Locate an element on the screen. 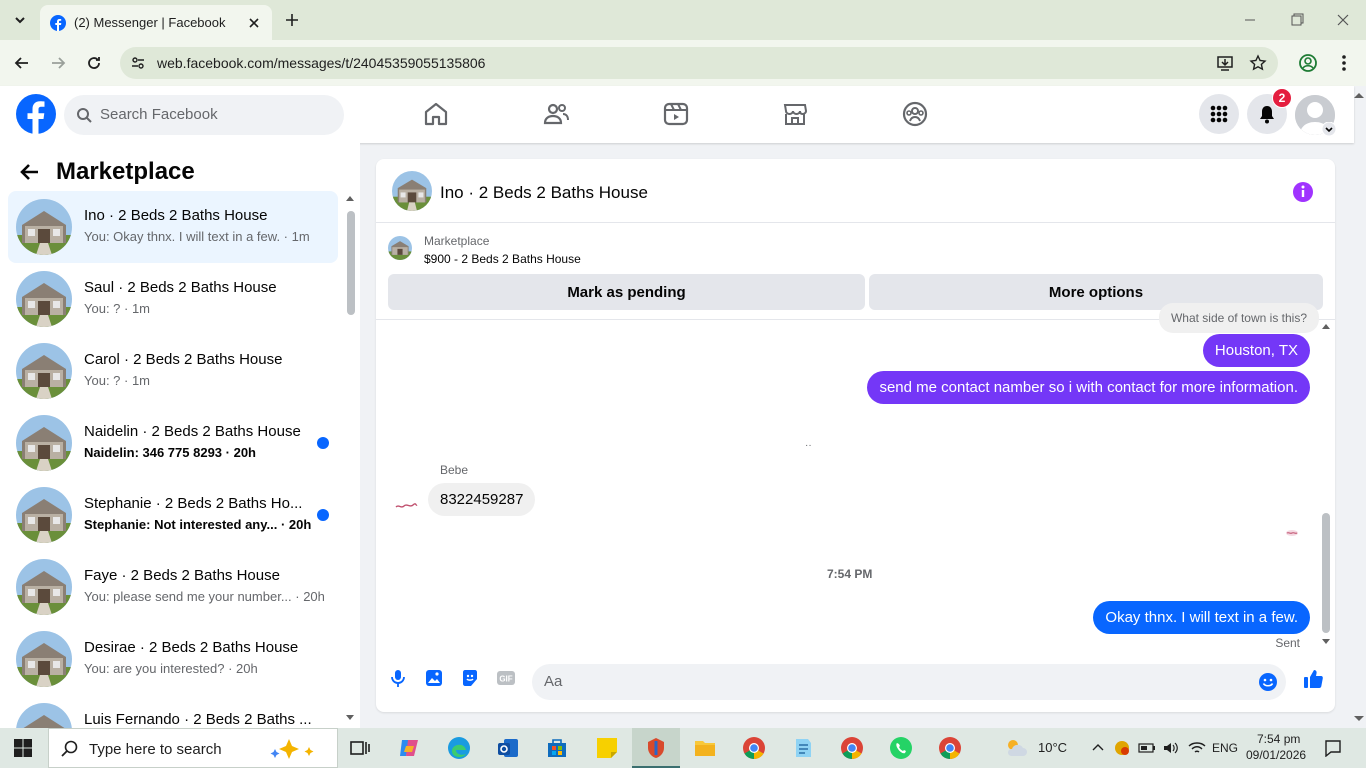 The width and height of the screenshot is (1366, 768). tab-title: (2) Messenger | Facebook is located at coordinates (150, 22).